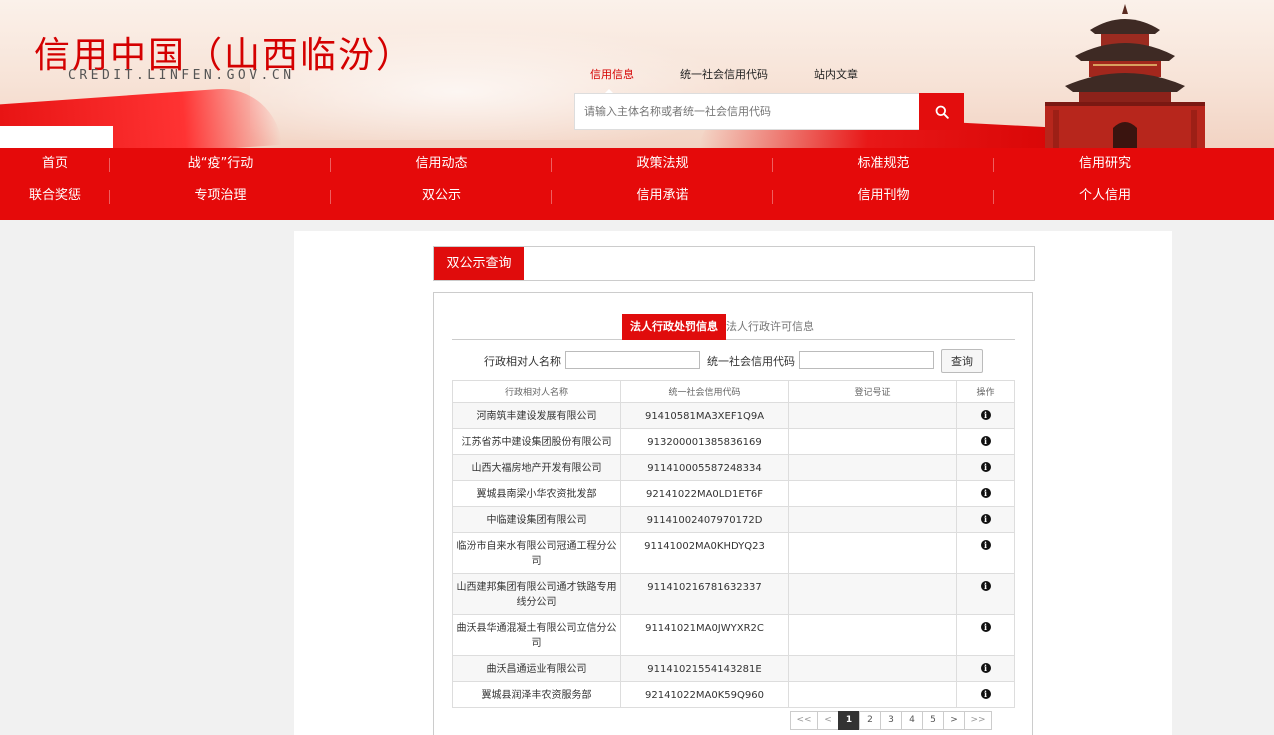 The height and width of the screenshot is (735, 1274). What do you see at coordinates (770, 327) in the screenshot?
I see `tab-admin-license: 法人行政许可信息` at bounding box center [770, 327].